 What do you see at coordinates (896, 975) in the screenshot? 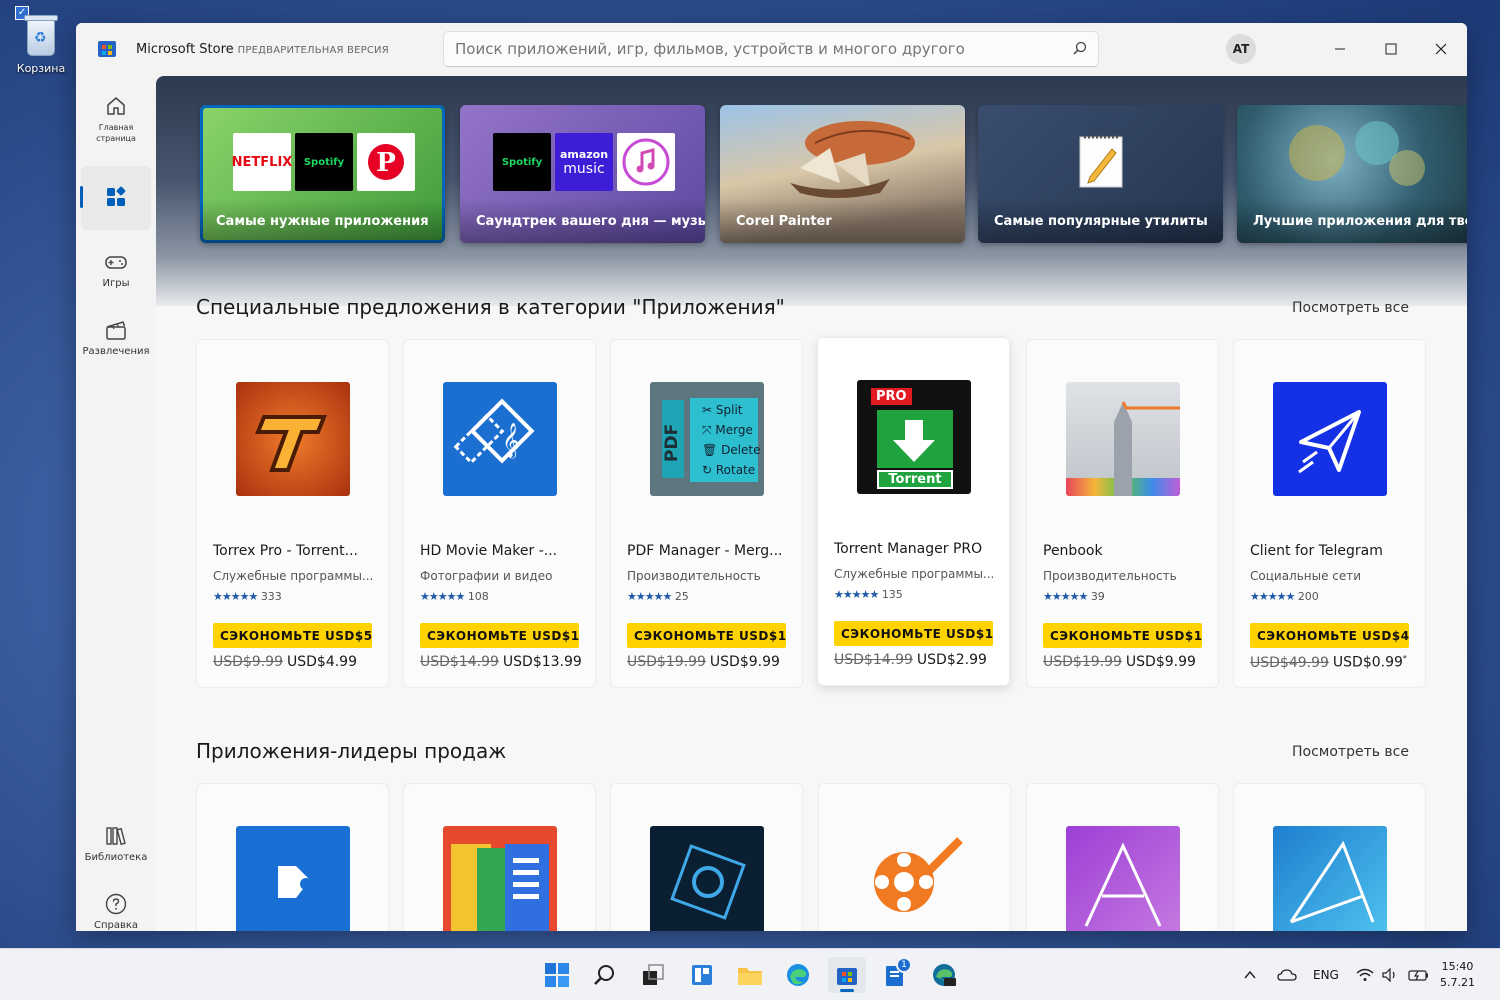
I see `mail-button: 1` at bounding box center [896, 975].